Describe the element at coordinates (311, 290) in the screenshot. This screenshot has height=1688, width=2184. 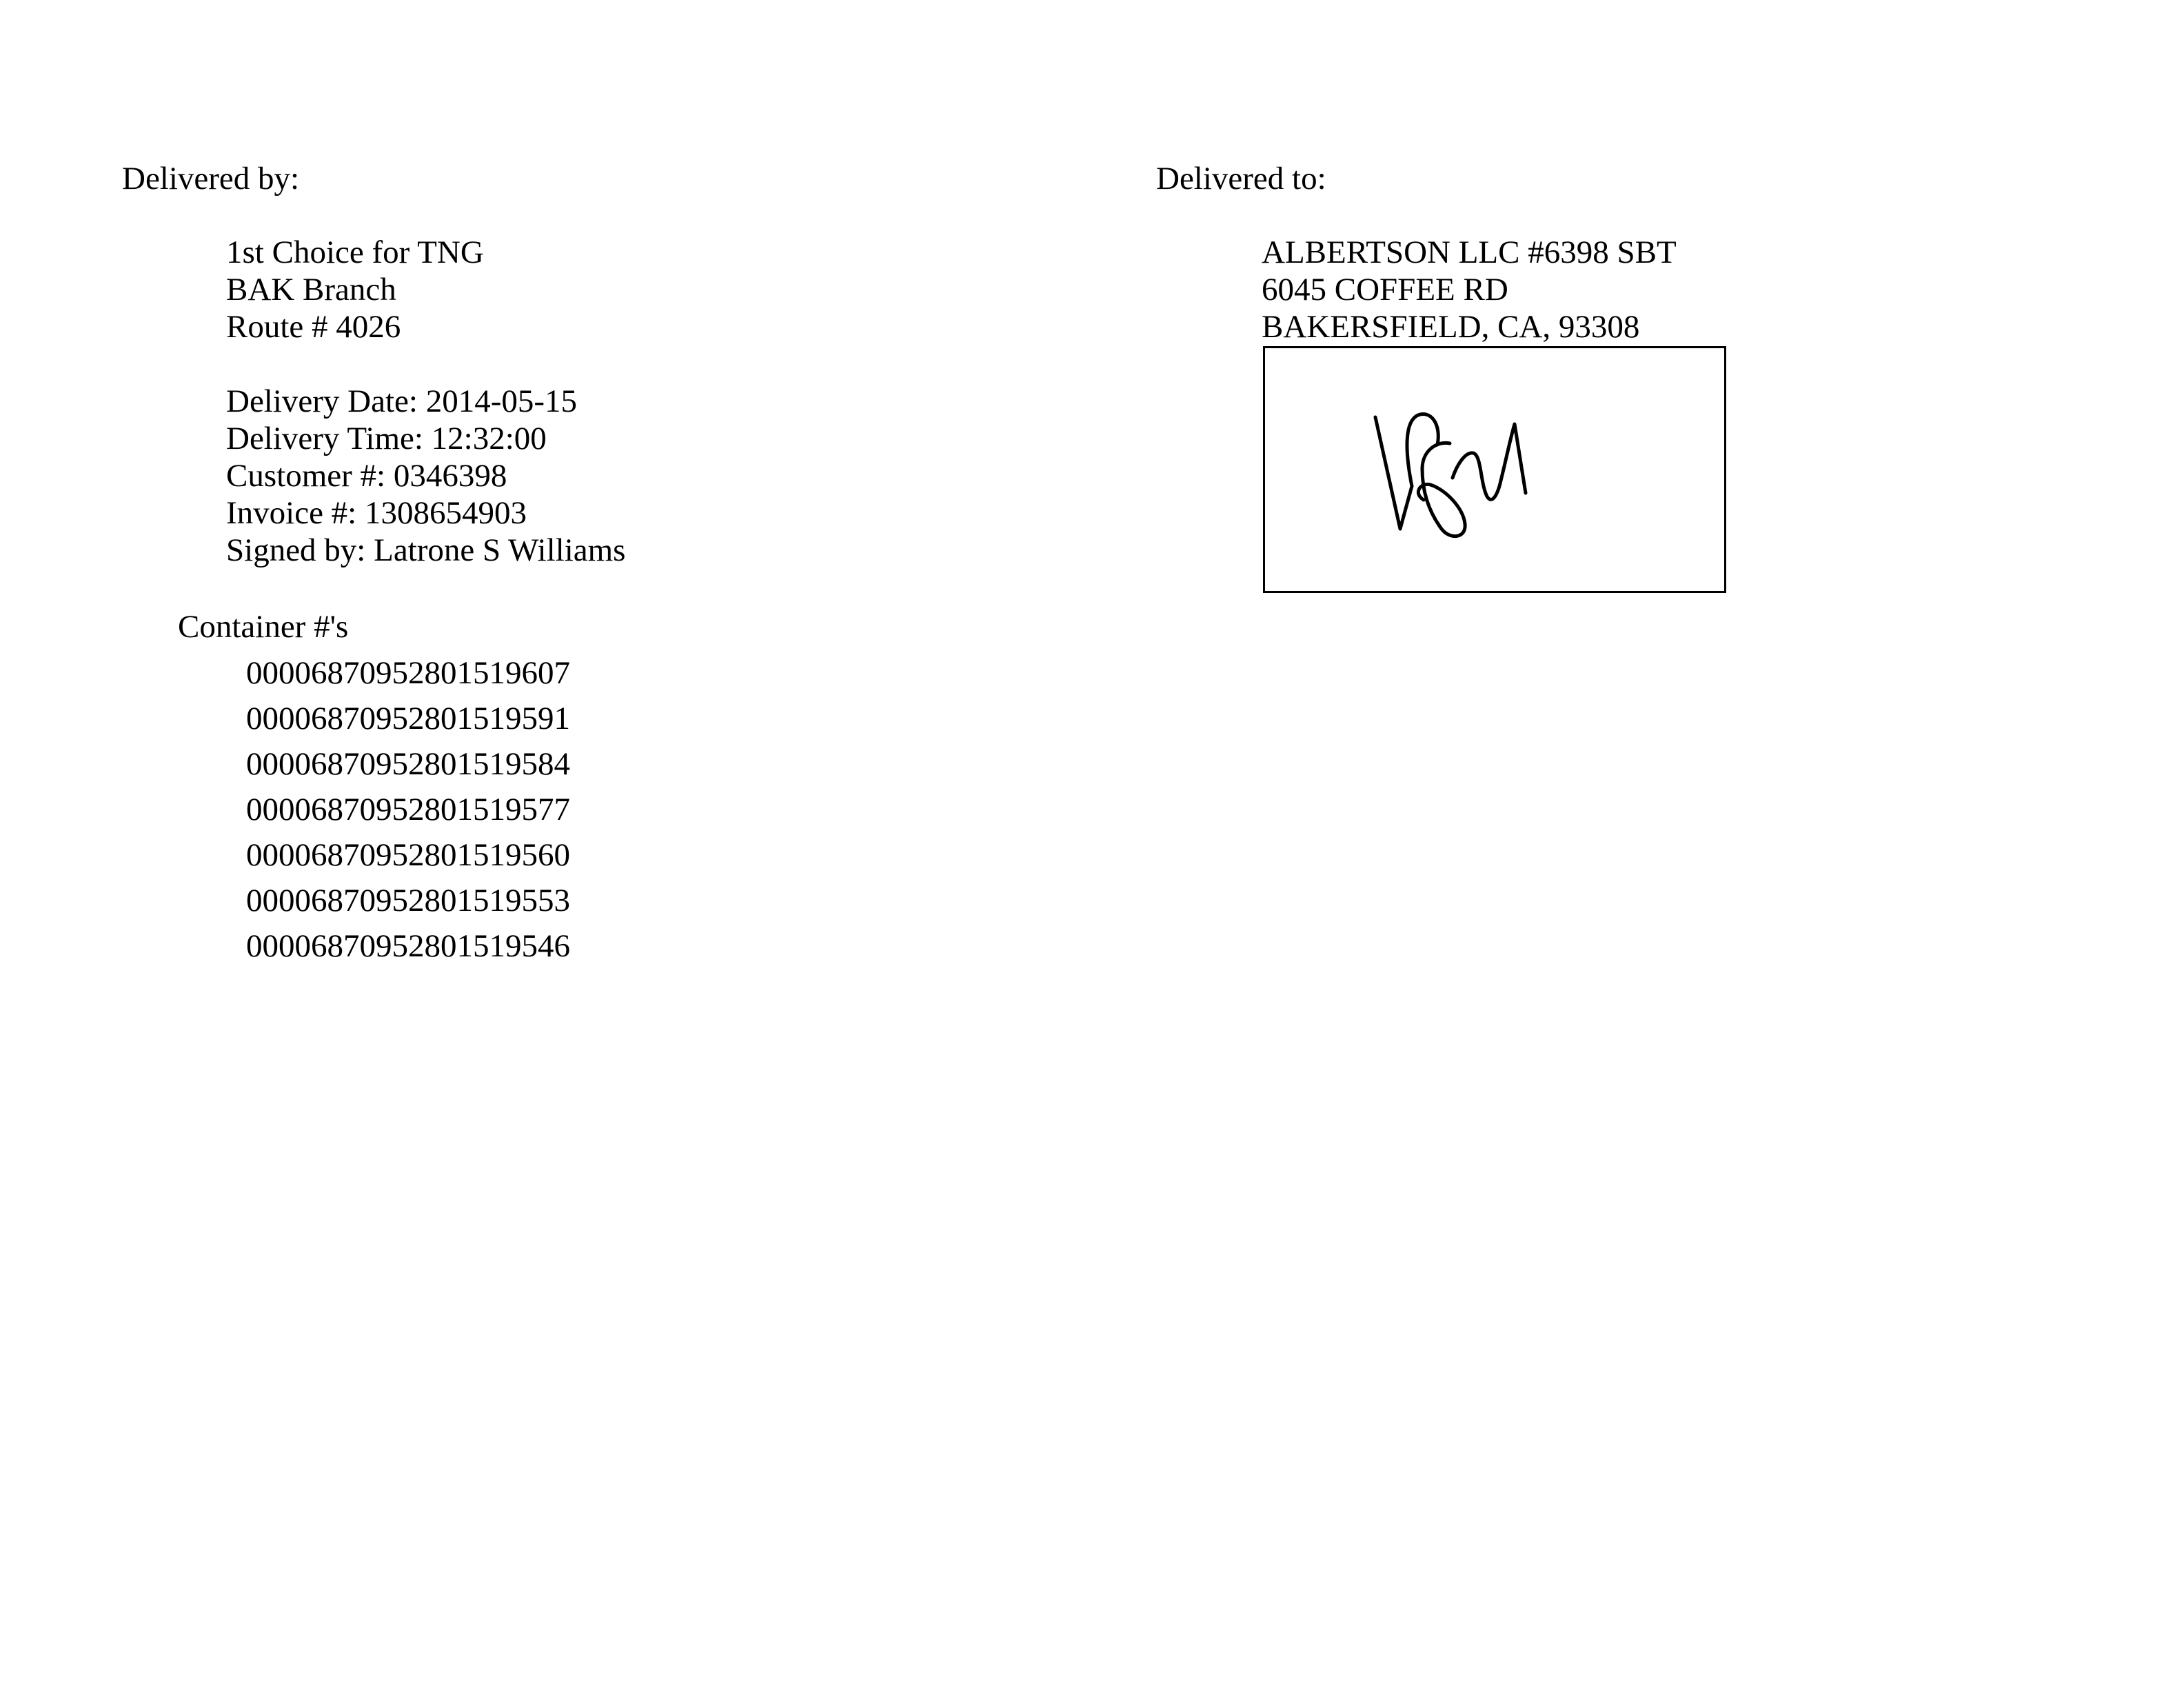
I see `carrier-branch: BAK Branch` at that location.